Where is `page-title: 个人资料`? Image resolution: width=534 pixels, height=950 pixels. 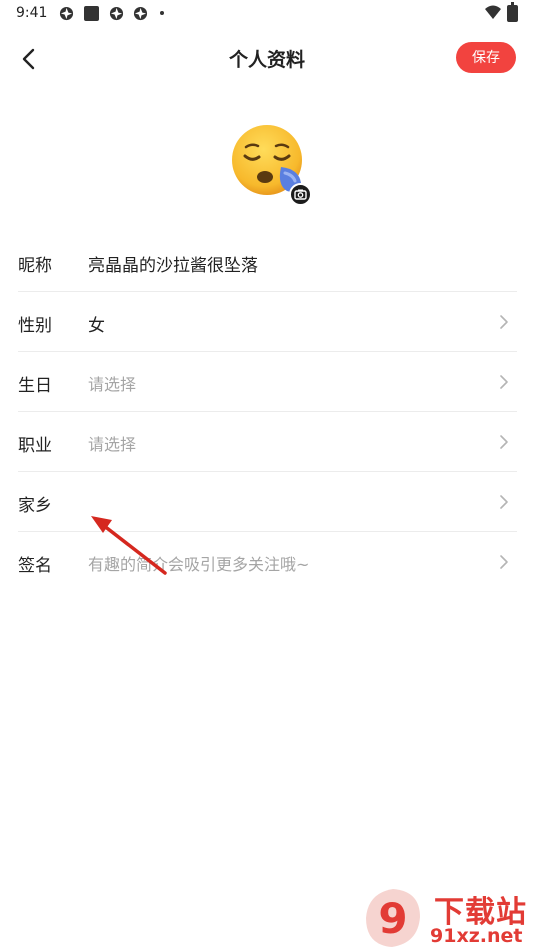
page-title: 个人资料 is located at coordinates (266, 60).